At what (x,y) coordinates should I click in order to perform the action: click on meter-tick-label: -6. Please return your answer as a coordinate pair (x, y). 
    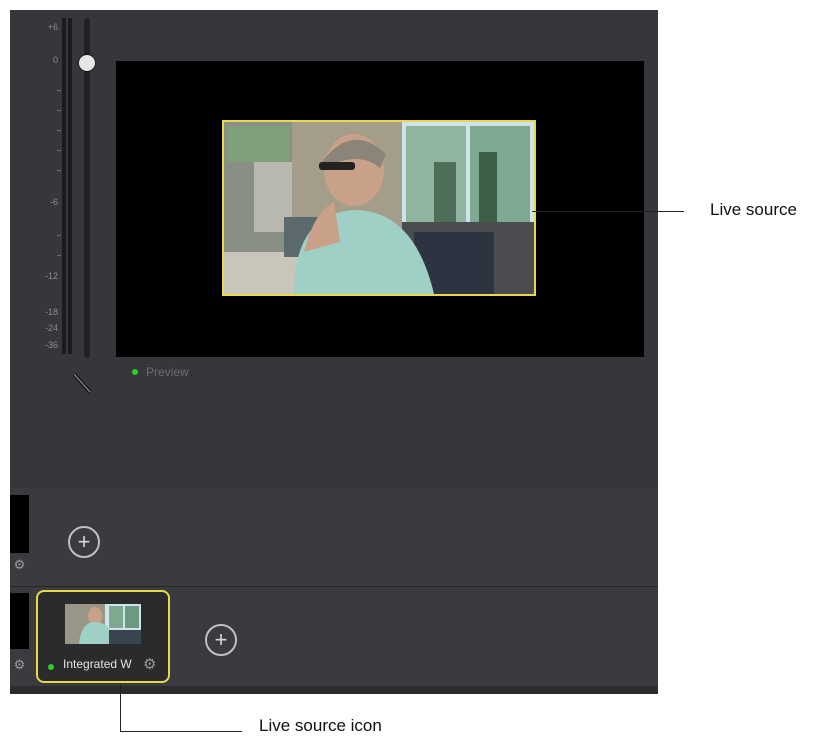
    Looking at the image, I should click on (53, 202).